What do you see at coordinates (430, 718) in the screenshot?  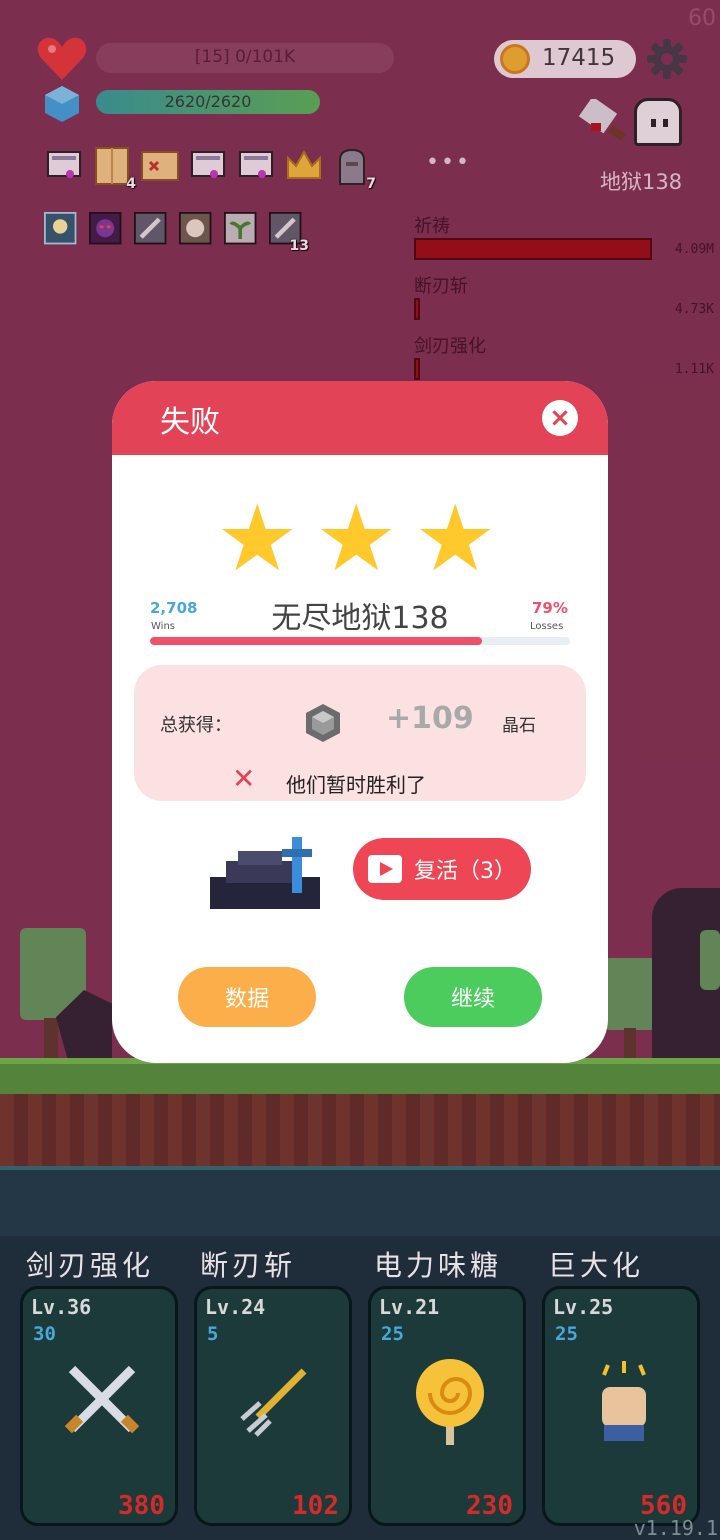 I see `reward-amount: +109` at bounding box center [430, 718].